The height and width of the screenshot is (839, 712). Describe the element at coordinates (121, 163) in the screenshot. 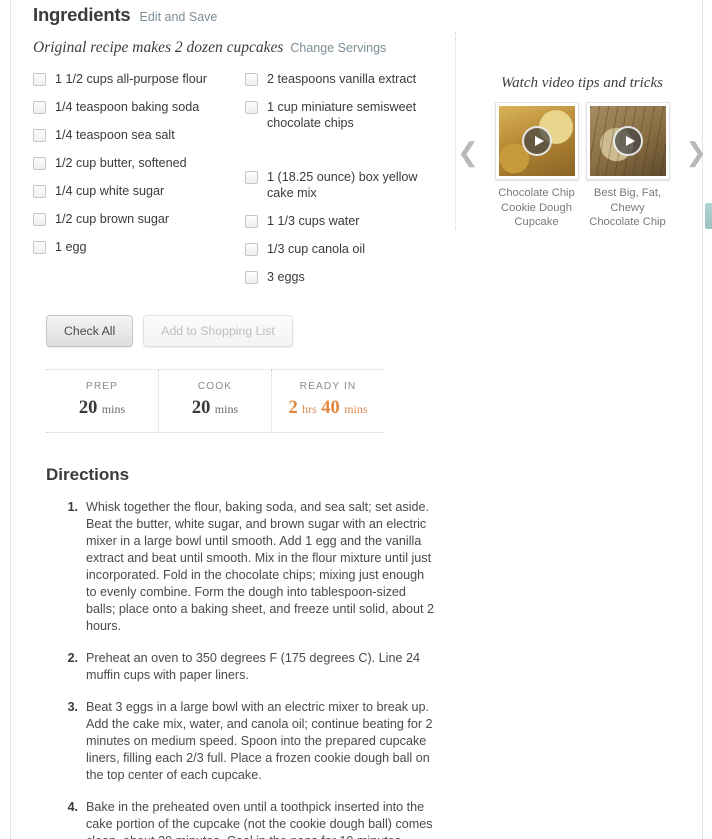

I see `ingredient-label: 1/2 cup butter, softened` at that location.